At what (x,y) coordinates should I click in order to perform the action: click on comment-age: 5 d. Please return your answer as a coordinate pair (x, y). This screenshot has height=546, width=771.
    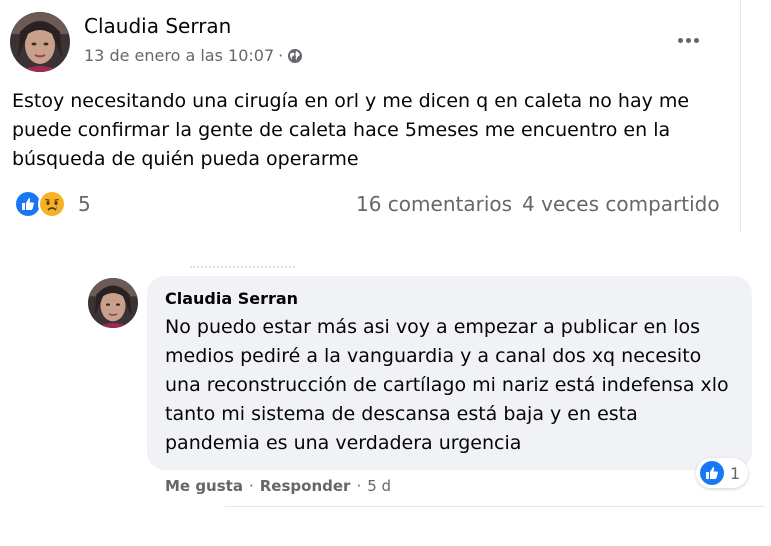
    Looking at the image, I should click on (379, 486).